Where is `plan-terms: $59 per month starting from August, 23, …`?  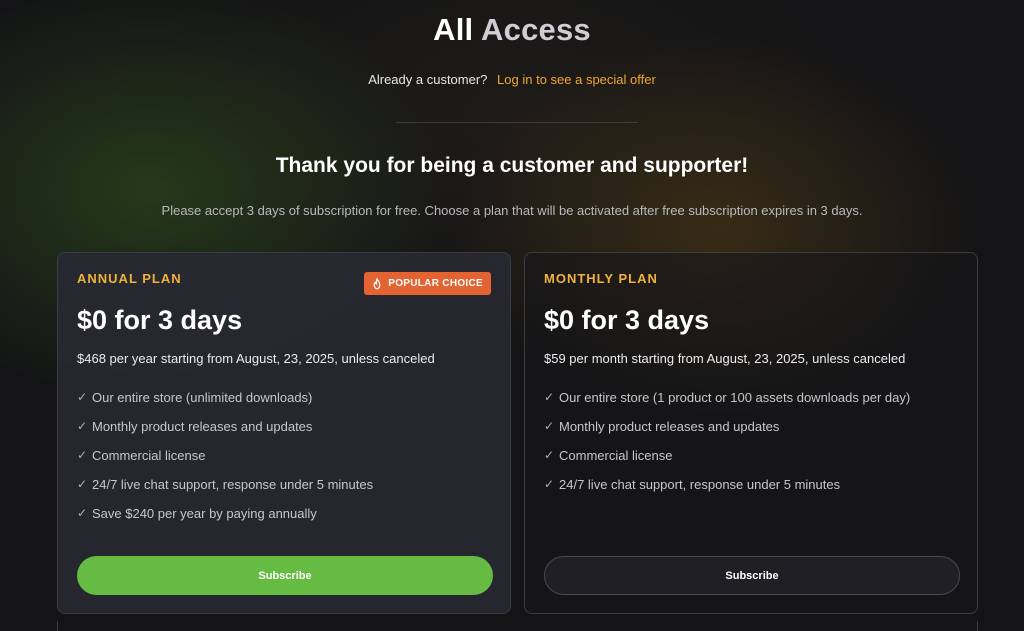 plan-terms: $59 per month starting from August, 23, … is located at coordinates (725, 358).